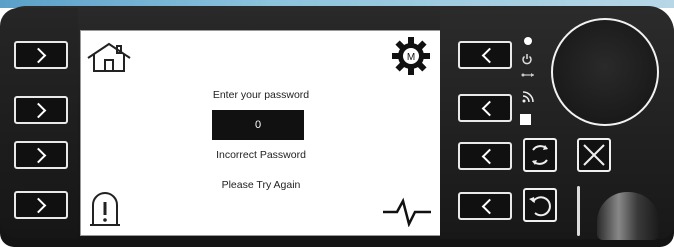  What do you see at coordinates (525, 119) in the screenshot?
I see `status-square` at bounding box center [525, 119].